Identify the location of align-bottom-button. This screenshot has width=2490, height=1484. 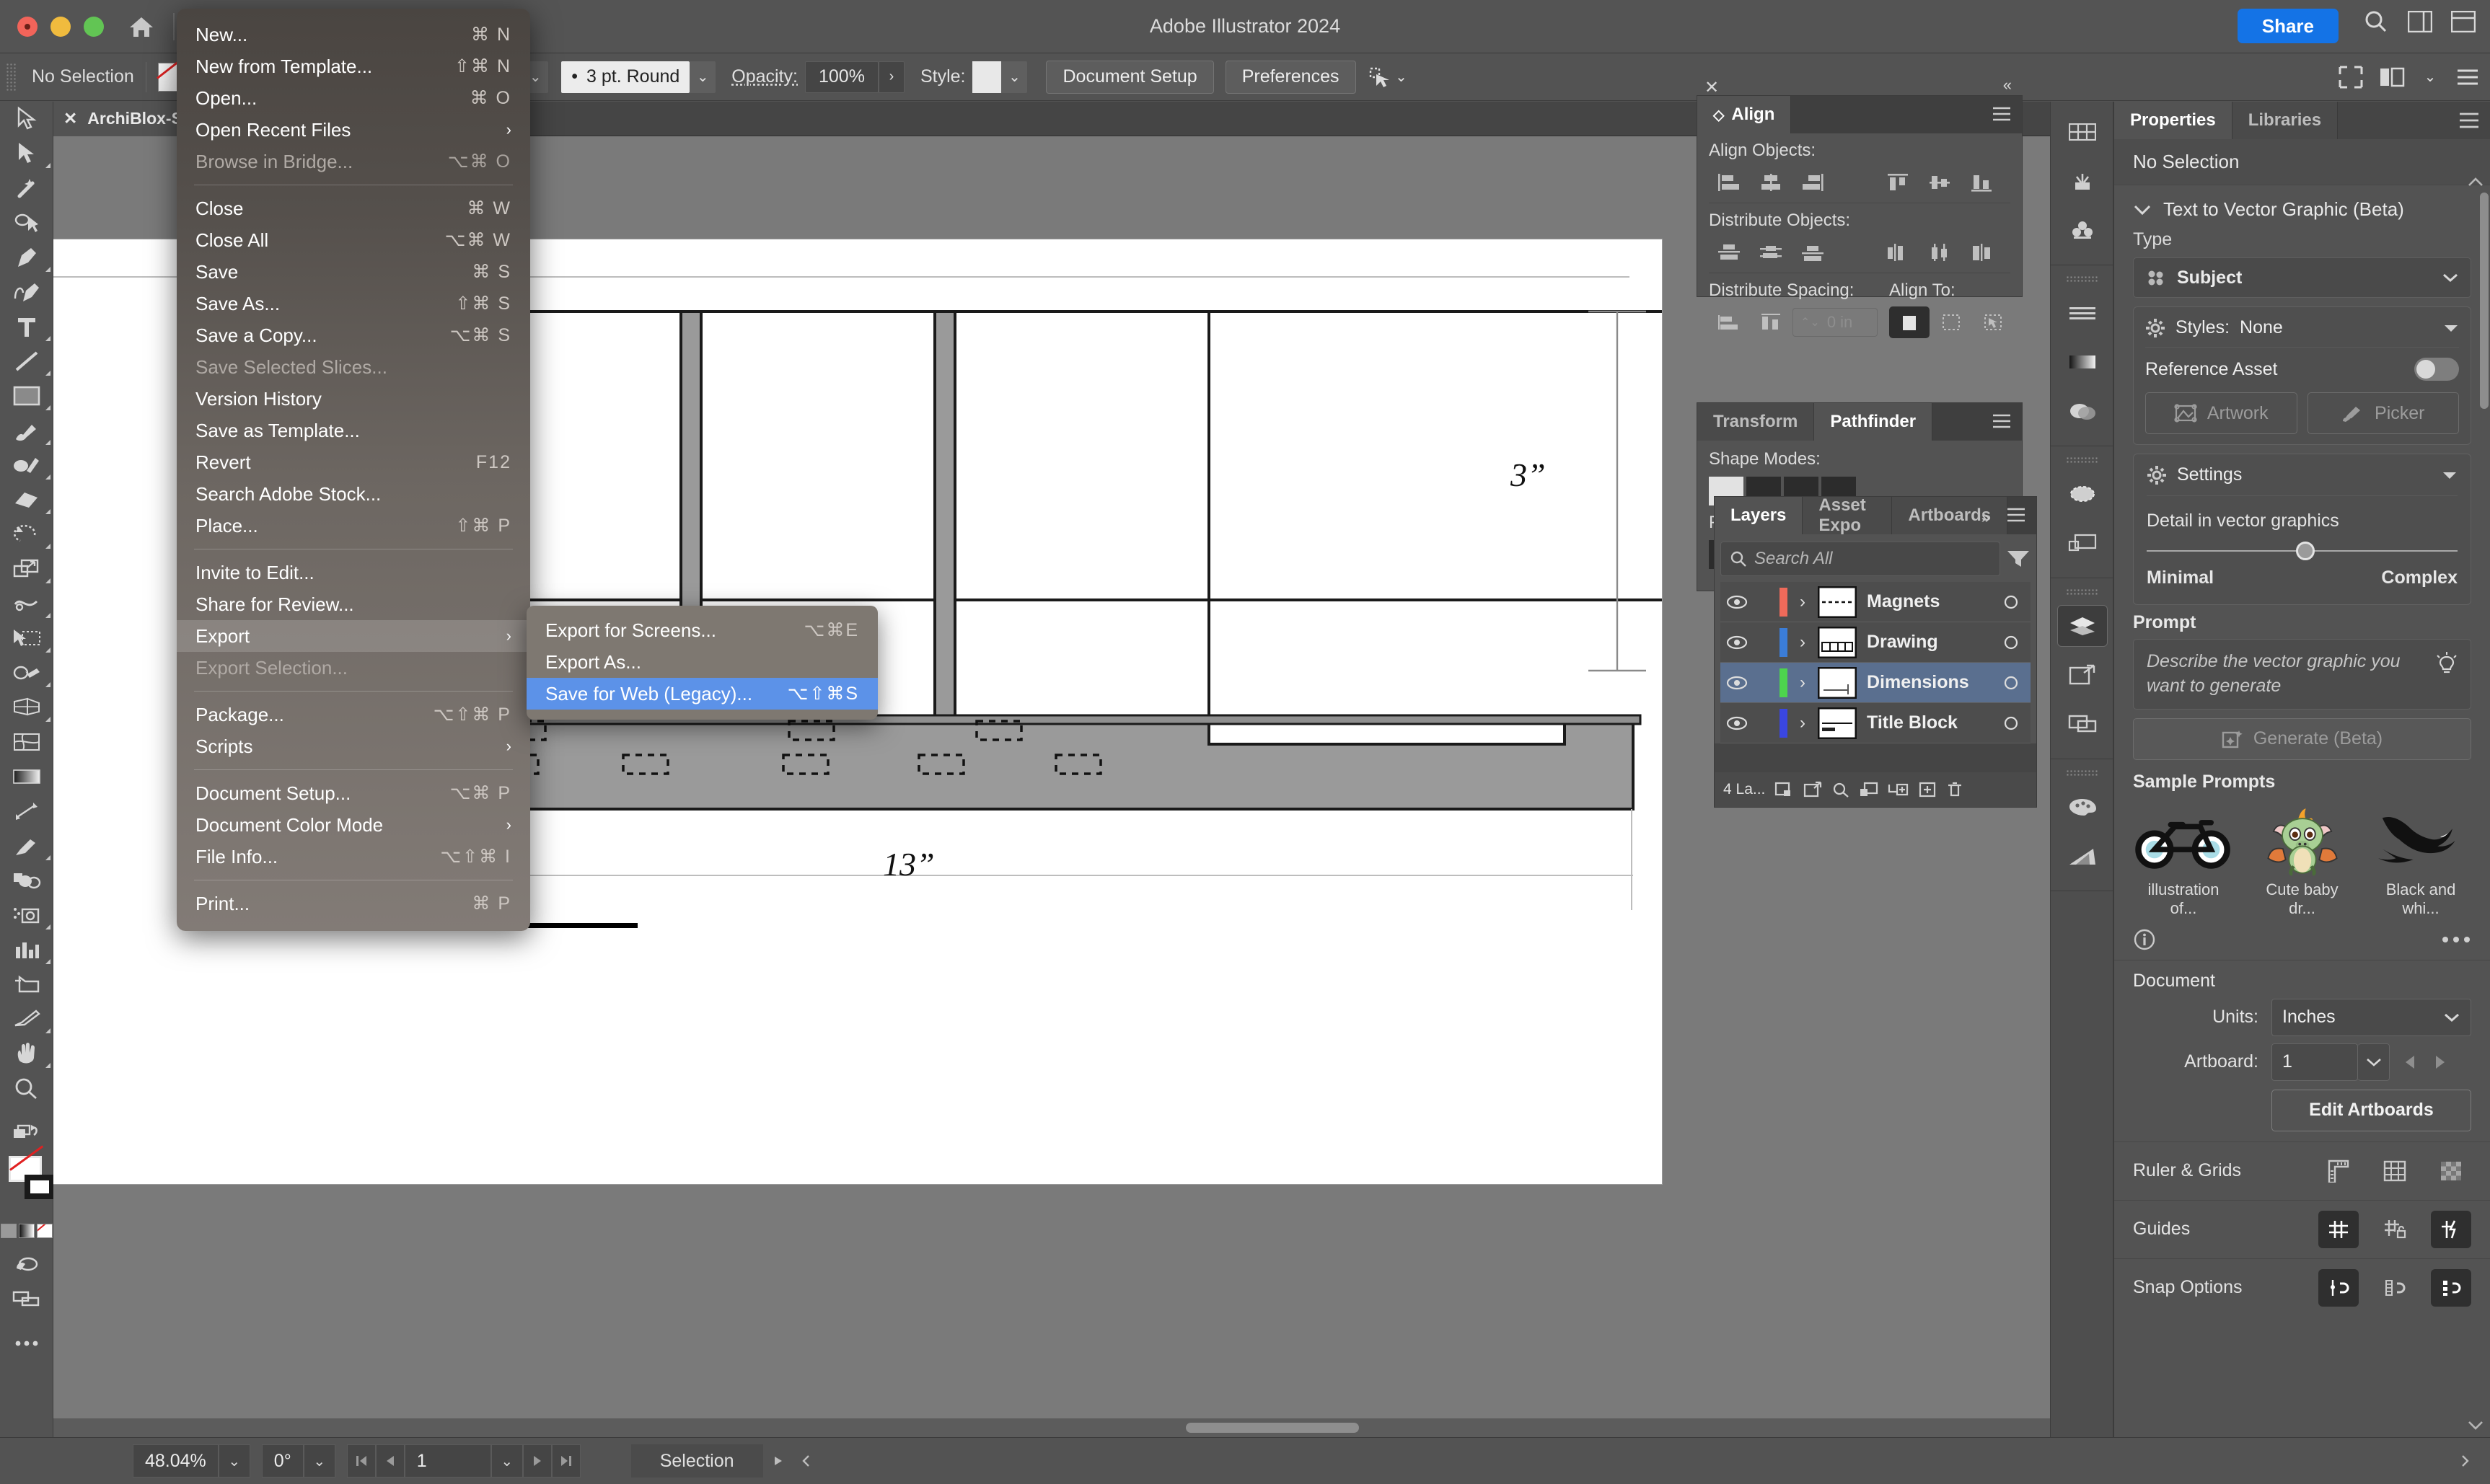
(1982, 182).